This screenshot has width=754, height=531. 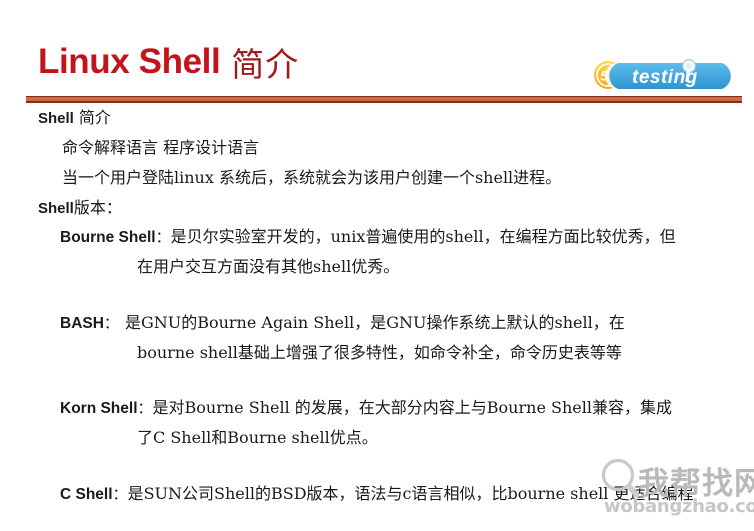 I want to click on entry-korn-shell-colon: ：, so click(x=145, y=408).